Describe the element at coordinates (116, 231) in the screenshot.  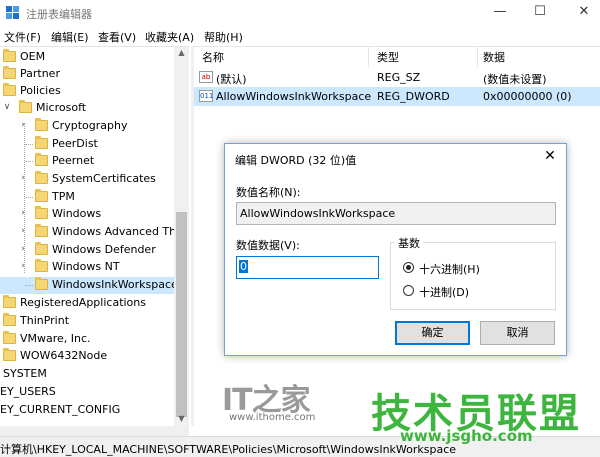
I see `tree-item-label: Windows Advanced Thr` at that location.